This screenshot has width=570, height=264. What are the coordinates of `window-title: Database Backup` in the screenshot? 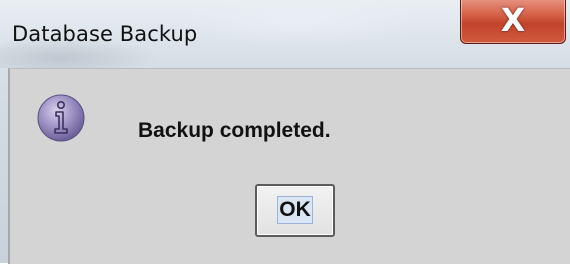 It's located at (105, 34).